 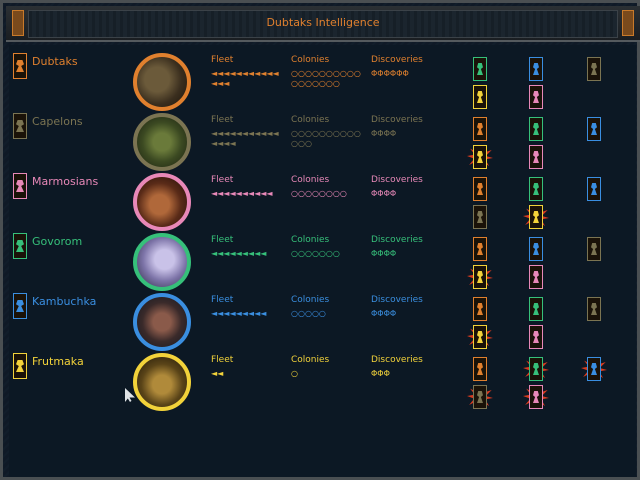 What do you see at coordinates (397, 120) in the screenshot?
I see `capelons-discoveries-header: Discoveries` at bounding box center [397, 120].